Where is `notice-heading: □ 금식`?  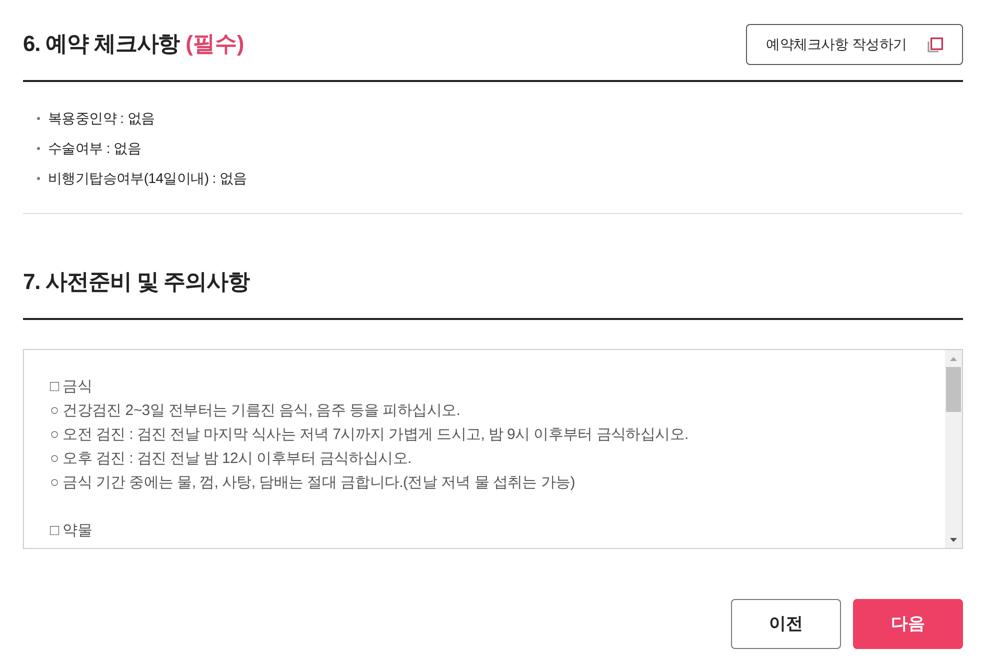 notice-heading: □ 금식 is located at coordinates (71, 387).